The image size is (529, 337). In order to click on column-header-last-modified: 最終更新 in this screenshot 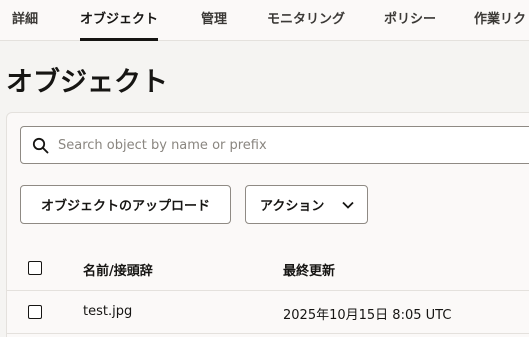, I will do `click(309, 269)`.